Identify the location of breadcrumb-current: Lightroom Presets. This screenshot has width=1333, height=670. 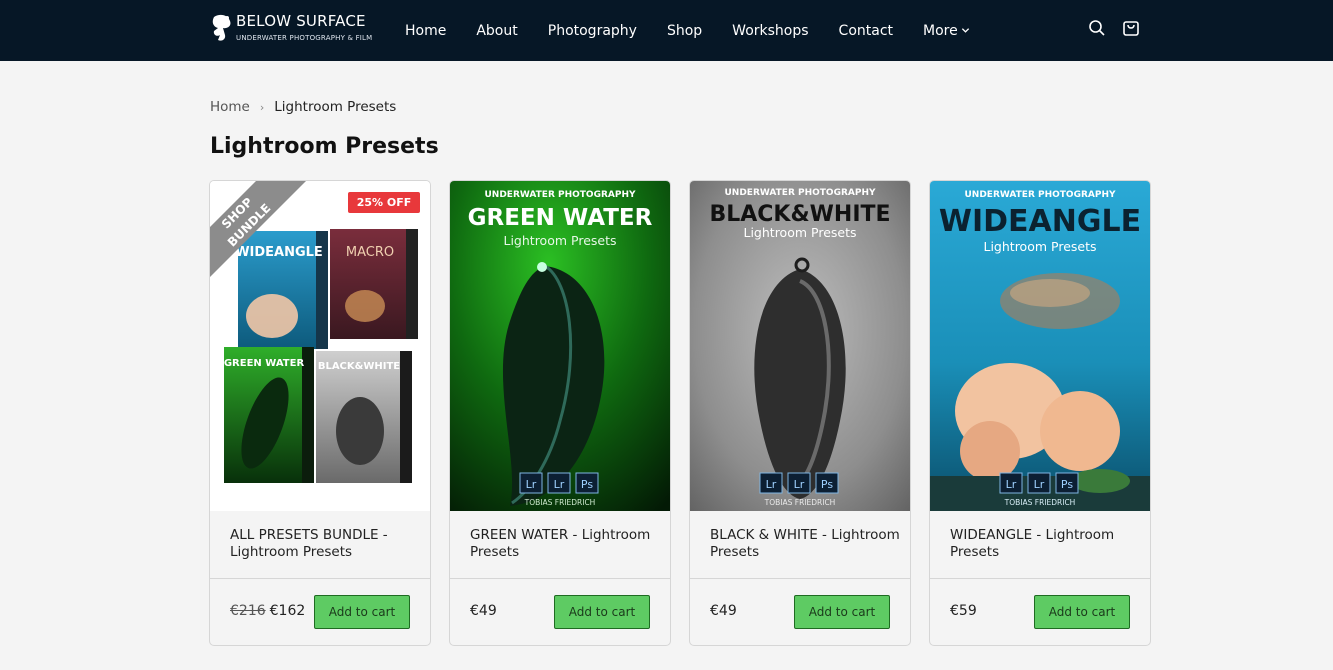
(335, 107).